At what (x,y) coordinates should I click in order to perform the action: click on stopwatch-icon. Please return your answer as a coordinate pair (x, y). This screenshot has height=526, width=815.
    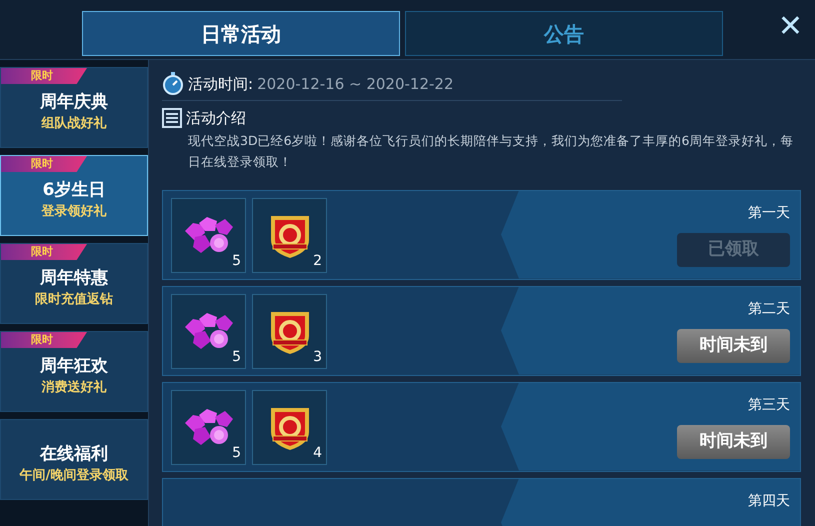
    Looking at the image, I should click on (173, 84).